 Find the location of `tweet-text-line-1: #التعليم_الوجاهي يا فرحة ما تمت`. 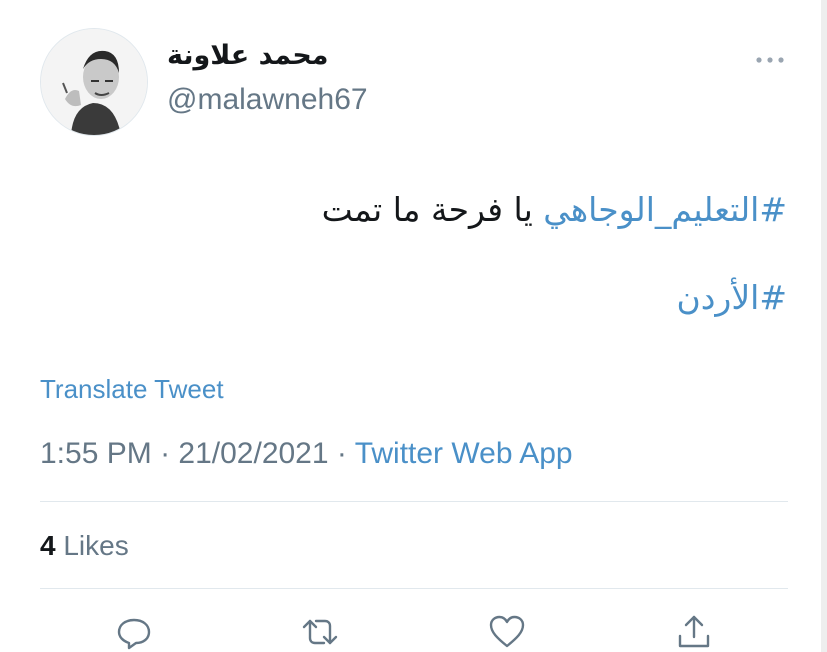

tweet-text-line-1: #التعليم_الوجاهي يا فرحة ما تمت is located at coordinates (554, 210).